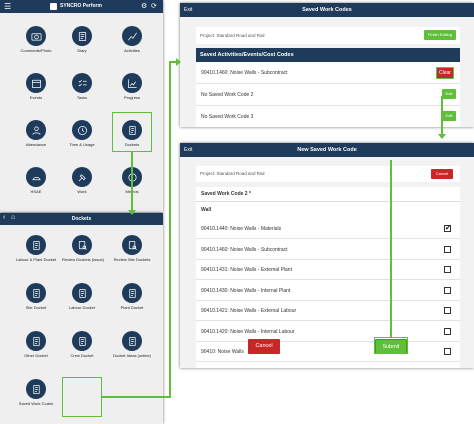  Describe the element at coordinates (36, 50) in the screenshot. I see `tile-label: Comments/Photo` at that location.